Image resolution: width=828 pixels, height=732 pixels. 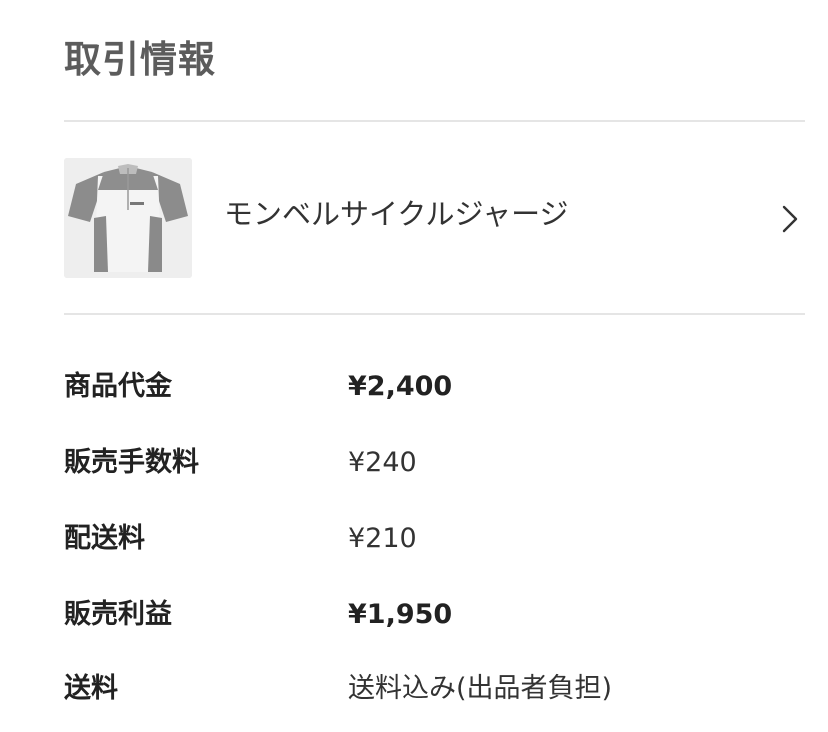 What do you see at coordinates (434, 463) in the screenshot?
I see `detail-row-sales-fee: 販売手数料 ¥240` at bounding box center [434, 463].